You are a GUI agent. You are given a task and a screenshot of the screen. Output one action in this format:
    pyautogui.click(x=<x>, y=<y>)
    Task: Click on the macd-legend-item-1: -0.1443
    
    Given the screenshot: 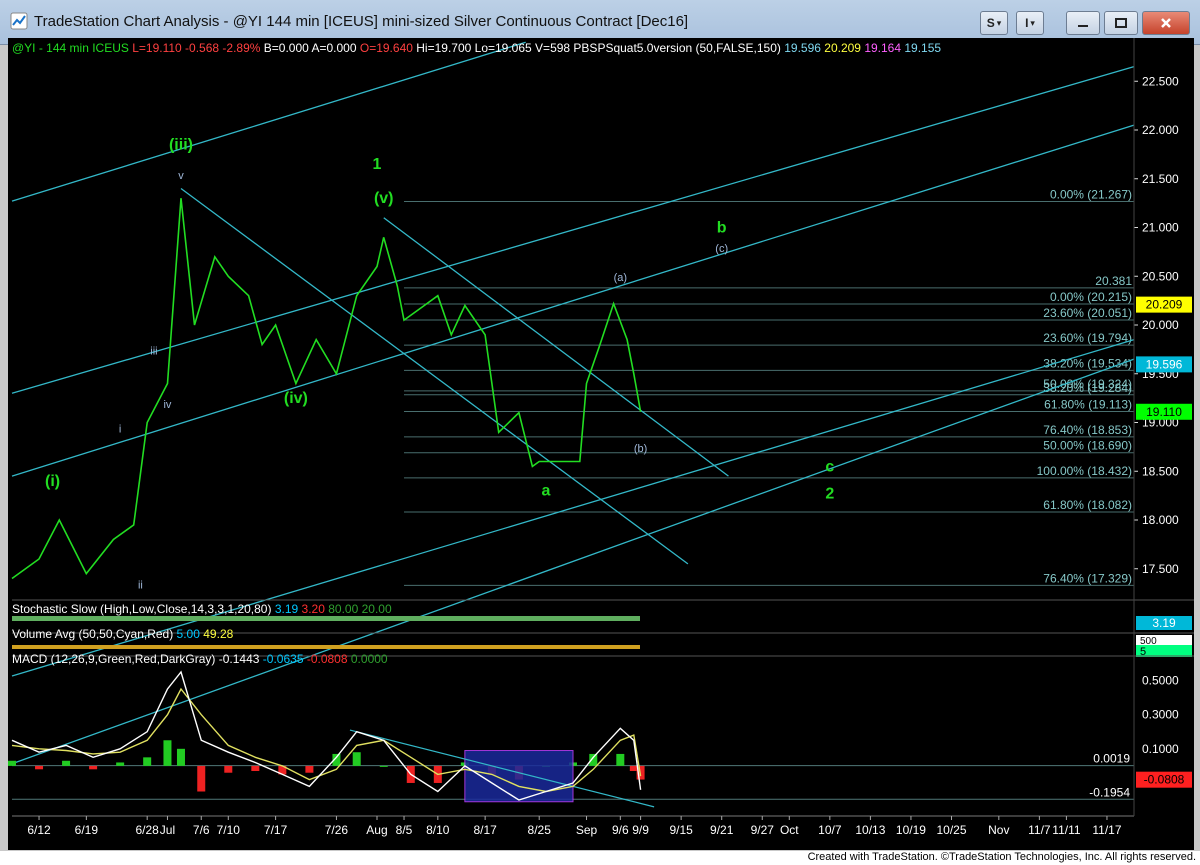 What is the action you would take?
    pyautogui.click(x=237, y=659)
    